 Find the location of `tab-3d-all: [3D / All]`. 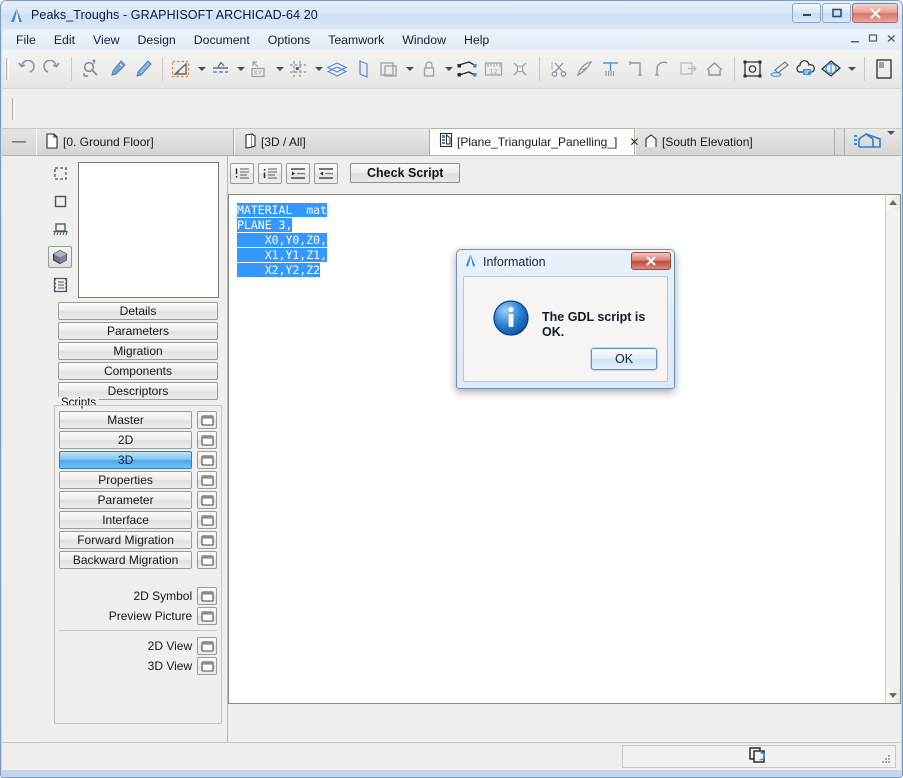

tab-3d-all: [3D / All] is located at coordinates (332, 142).